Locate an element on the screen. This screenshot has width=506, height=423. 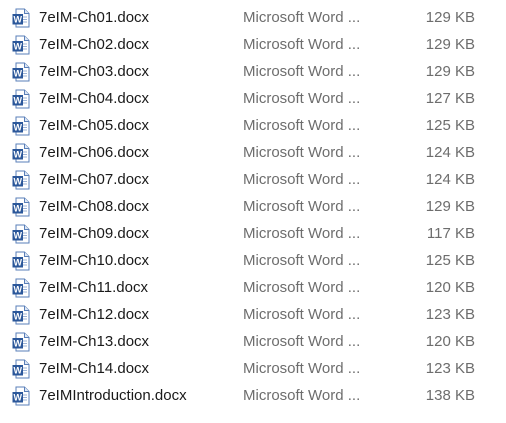
file-name: 7eIM-Ch07.docx is located at coordinates (94, 179).